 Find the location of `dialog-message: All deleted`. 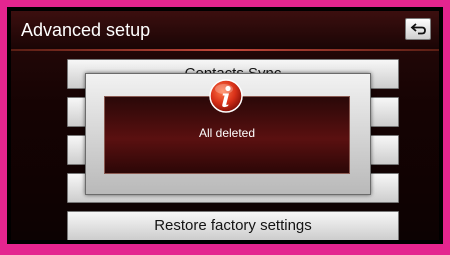

dialog-message: All deleted is located at coordinates (227, 133).